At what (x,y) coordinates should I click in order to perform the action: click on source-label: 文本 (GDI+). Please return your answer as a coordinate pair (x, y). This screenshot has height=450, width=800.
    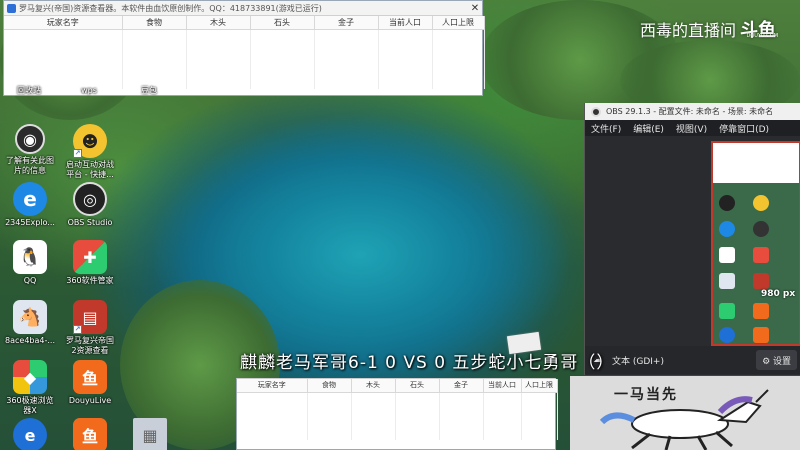
    Looking at the image, I should click on (638, 360).